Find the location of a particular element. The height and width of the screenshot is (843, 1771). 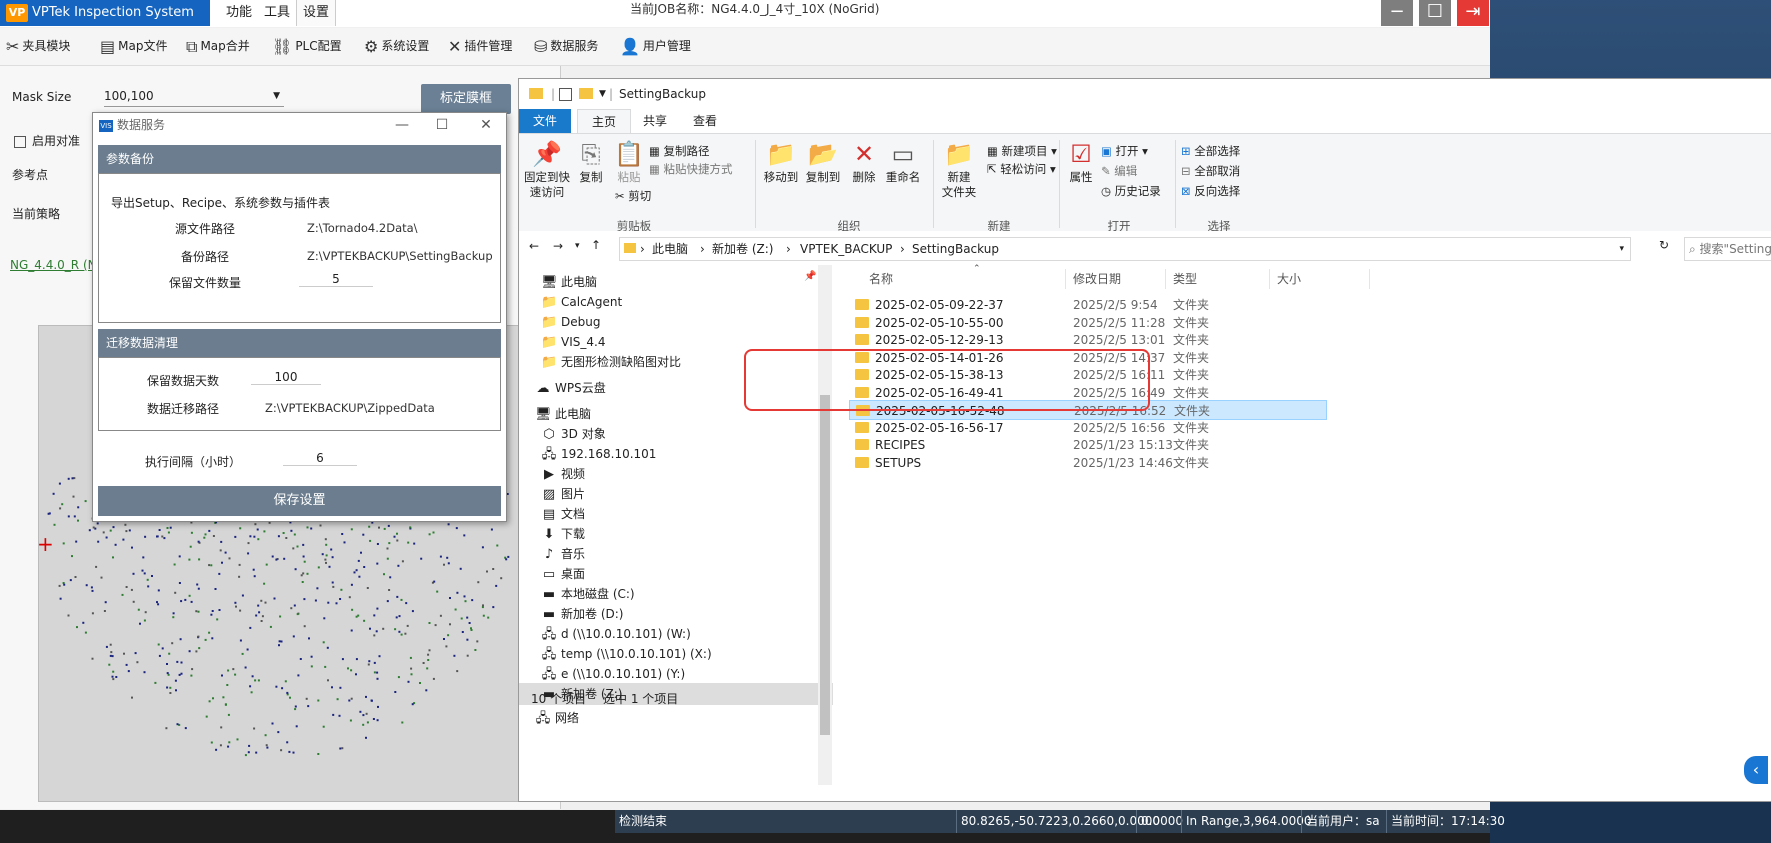

nav-scrollbar is located at coordinates (825, 525).